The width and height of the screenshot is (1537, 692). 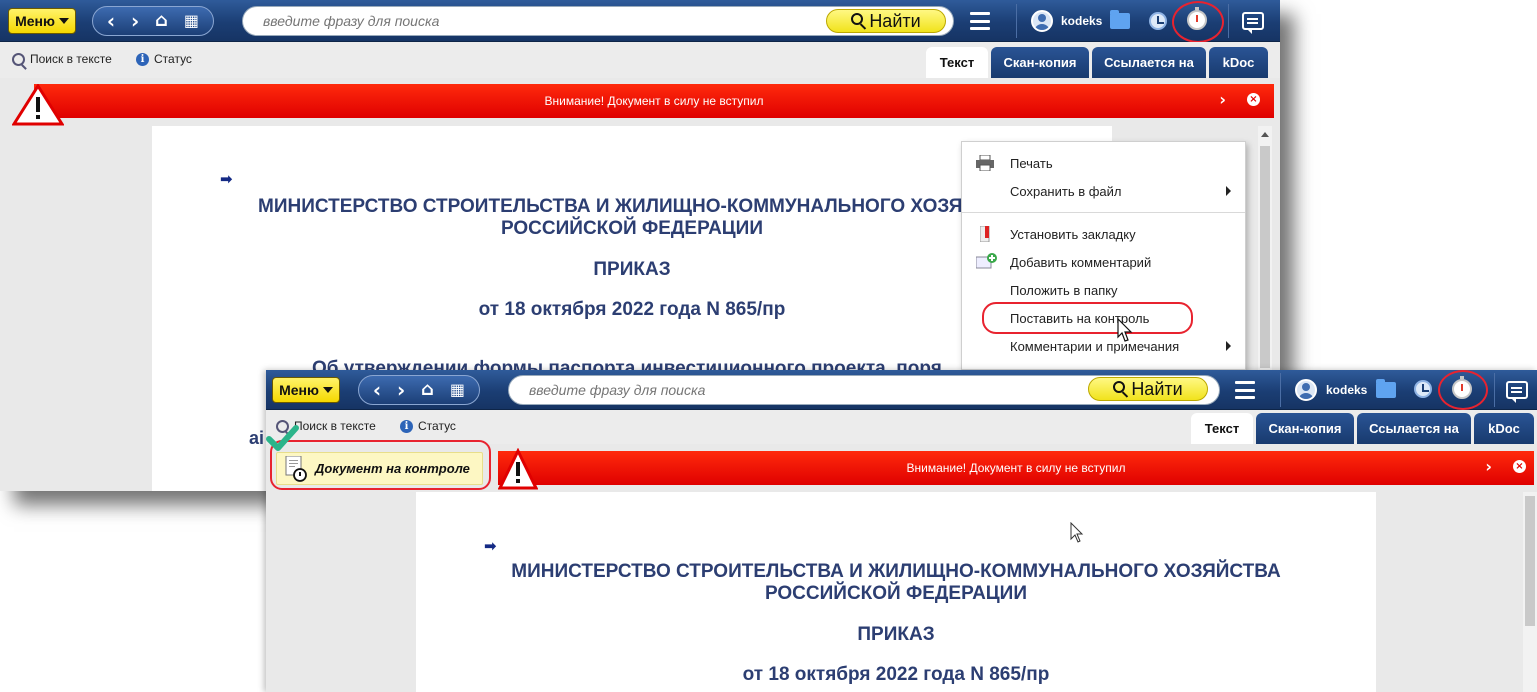 I want to click on tab-label: kDoc, so click(x=1504, y=428).